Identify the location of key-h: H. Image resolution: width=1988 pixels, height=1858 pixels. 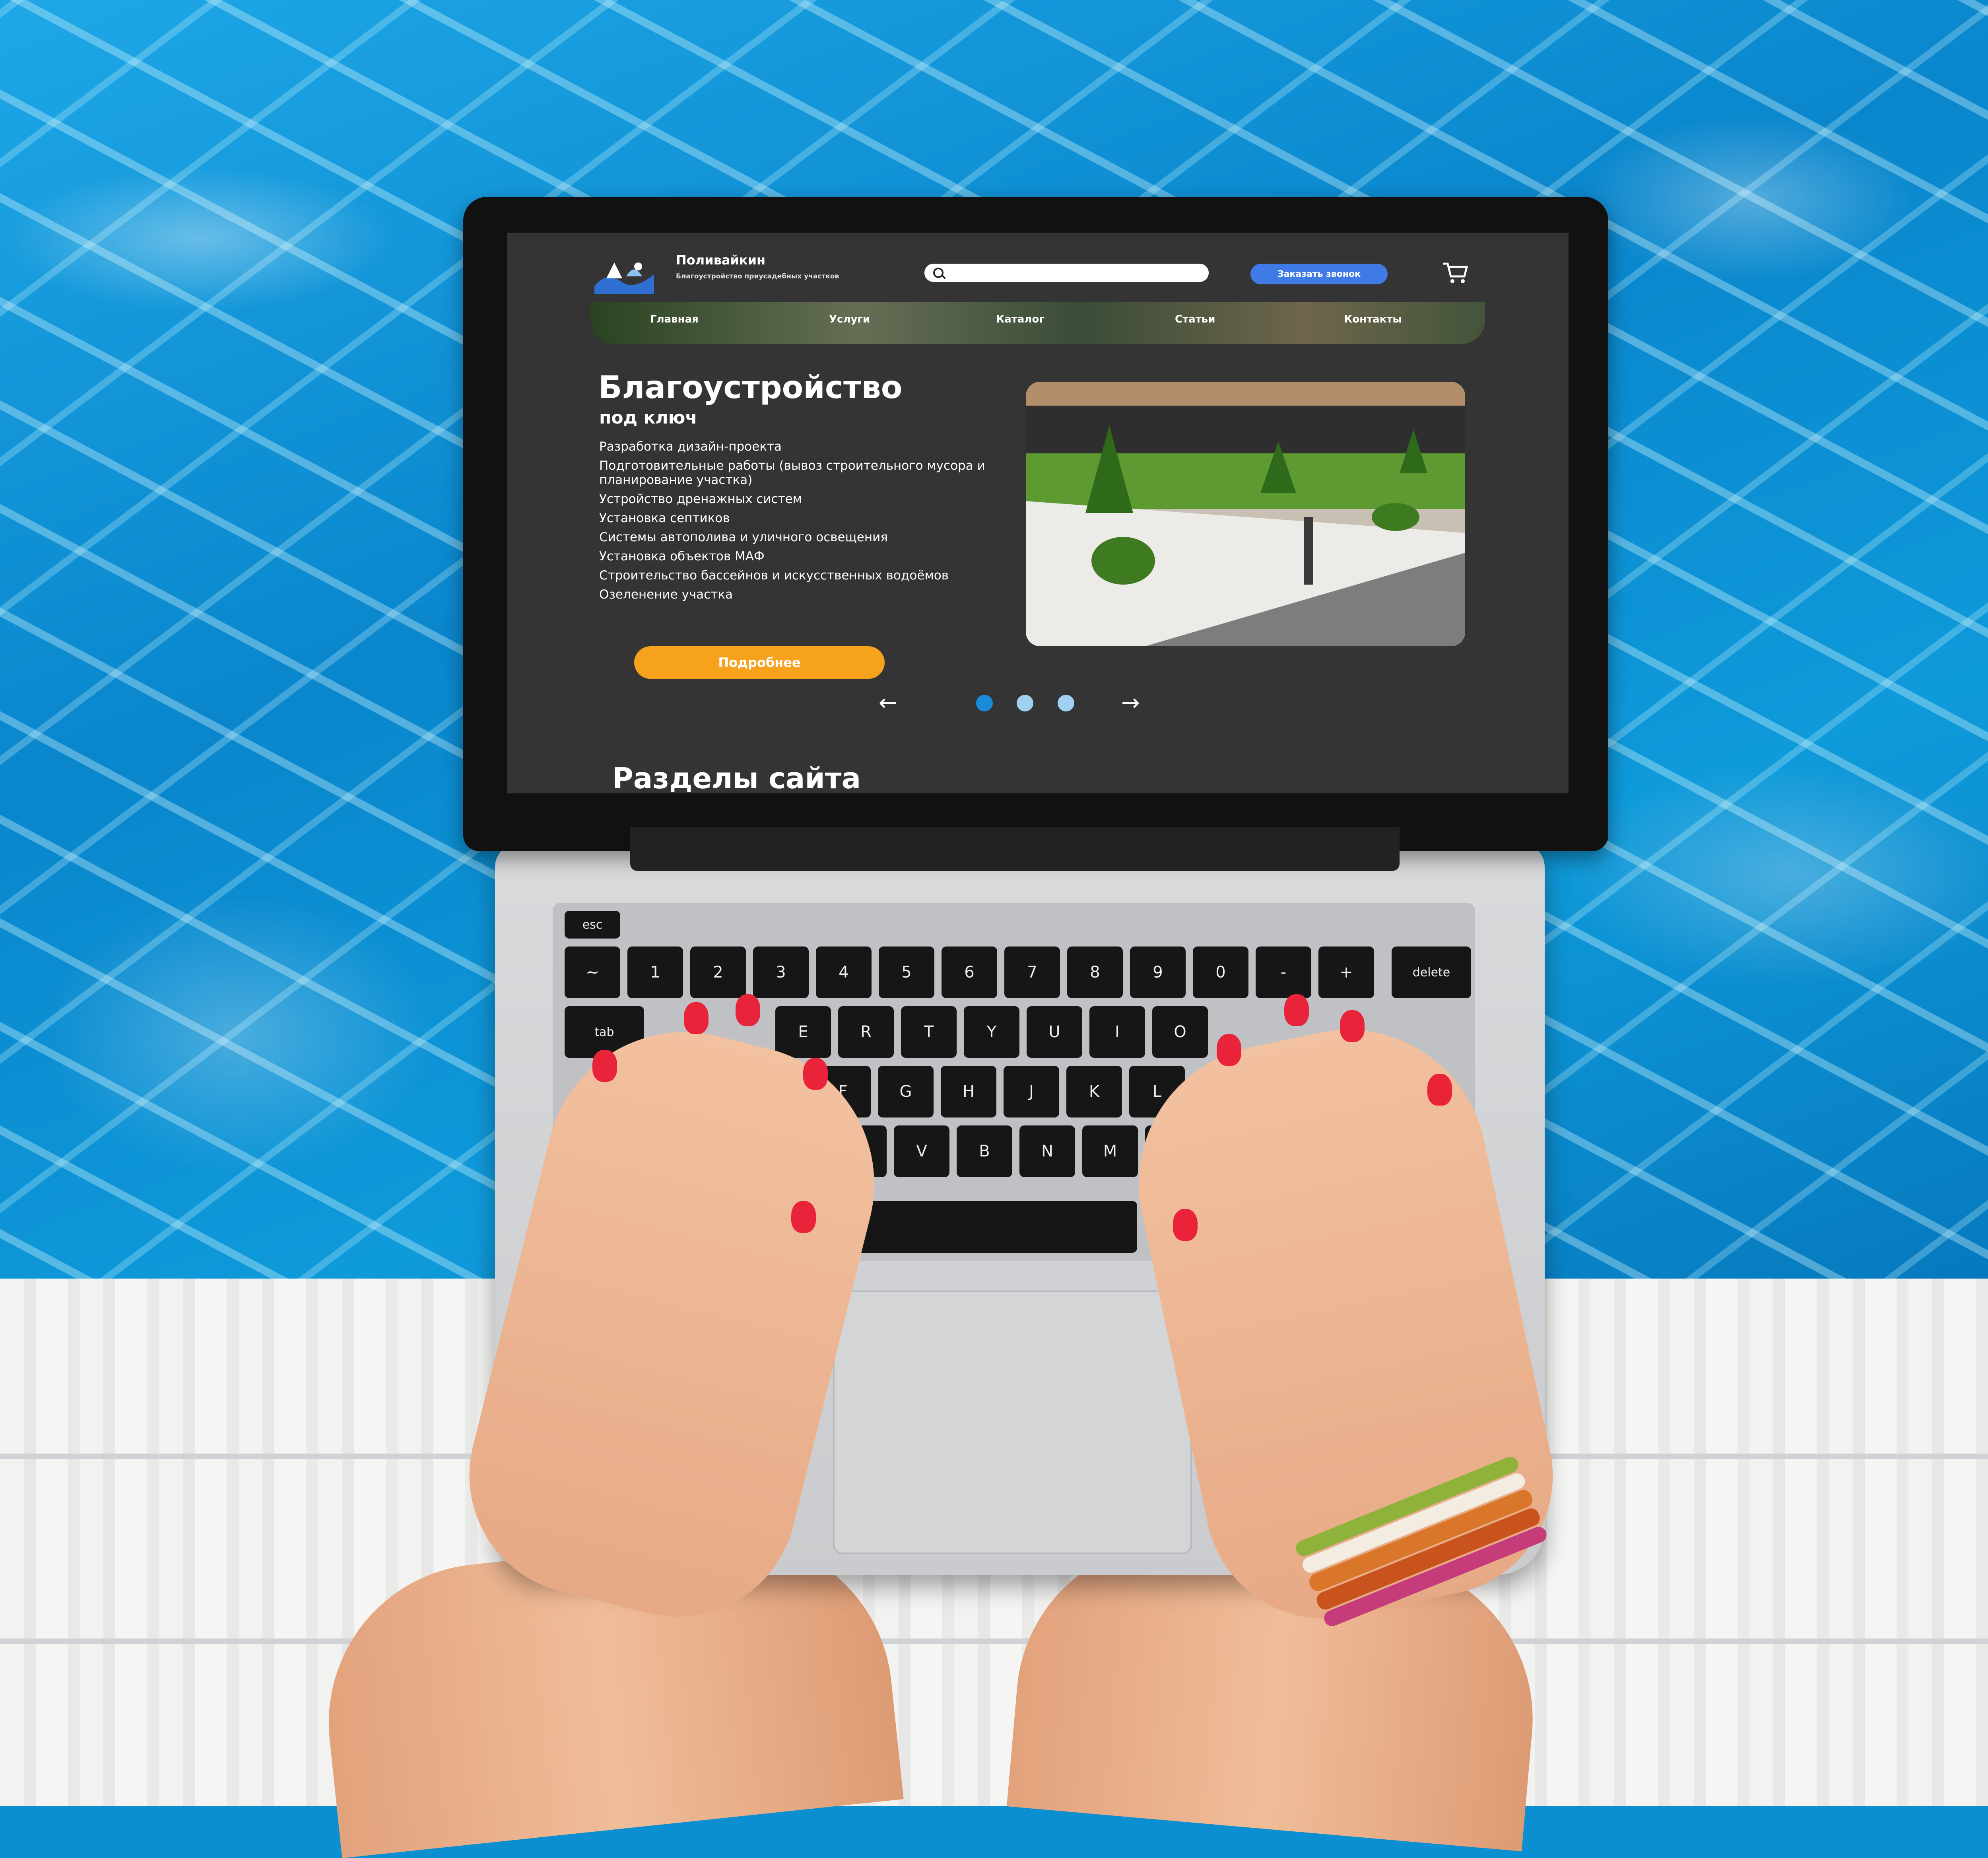
(968, 1092).